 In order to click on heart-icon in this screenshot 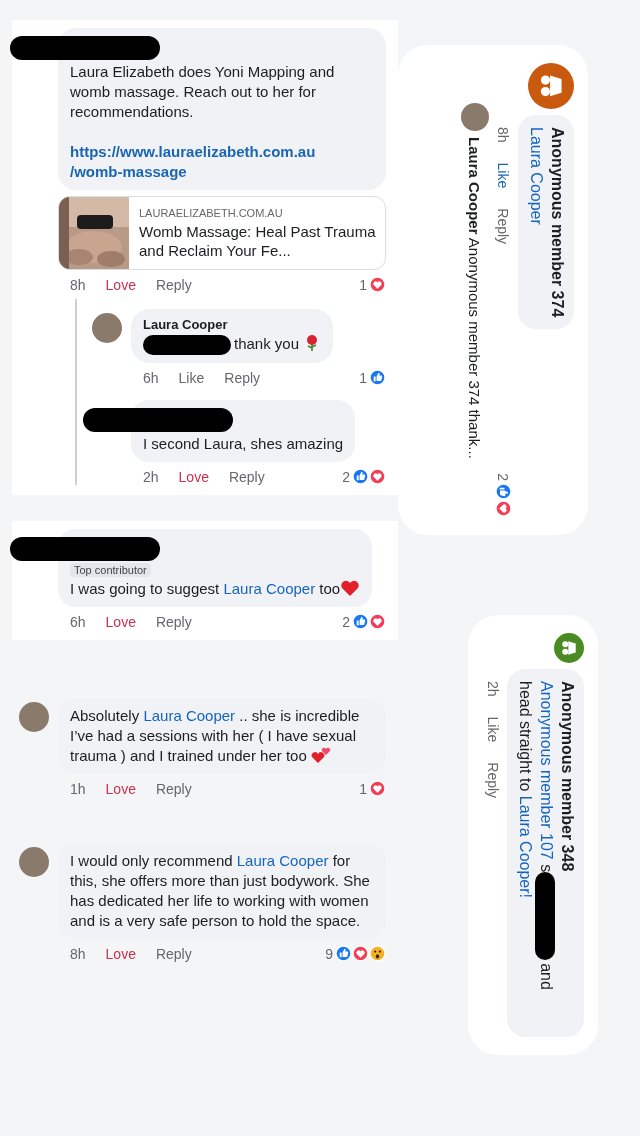, I will do `click(350, 588)`.